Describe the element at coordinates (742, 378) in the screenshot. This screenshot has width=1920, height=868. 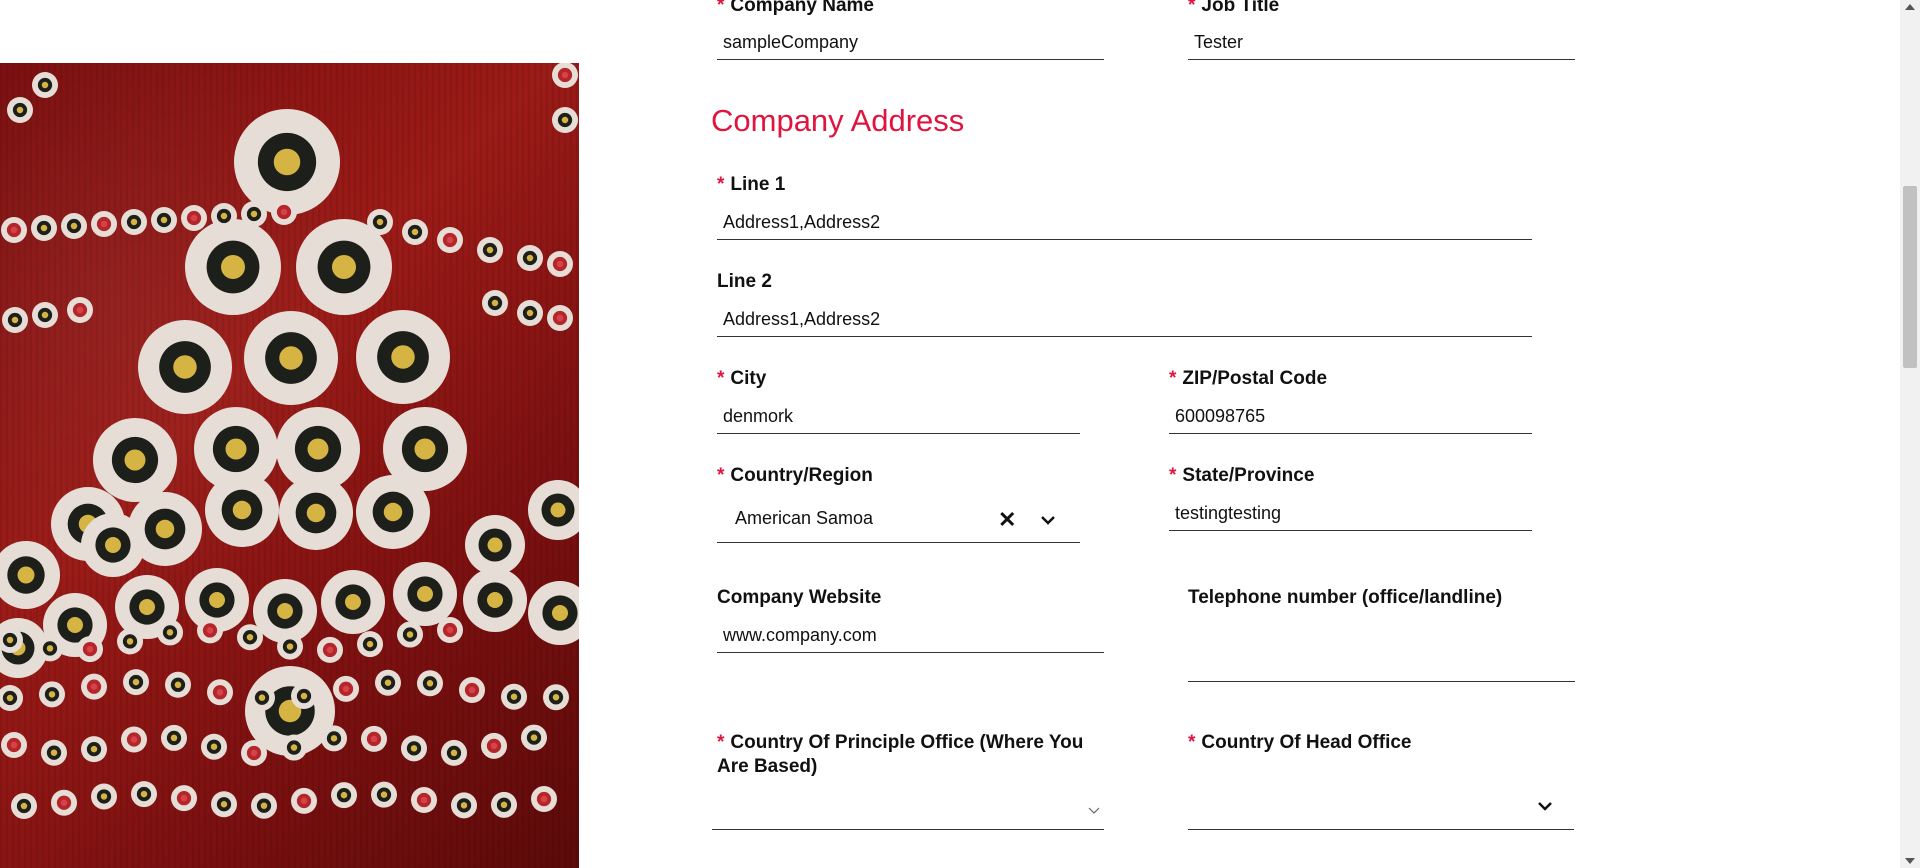
I see `city-label: * City` at that location.